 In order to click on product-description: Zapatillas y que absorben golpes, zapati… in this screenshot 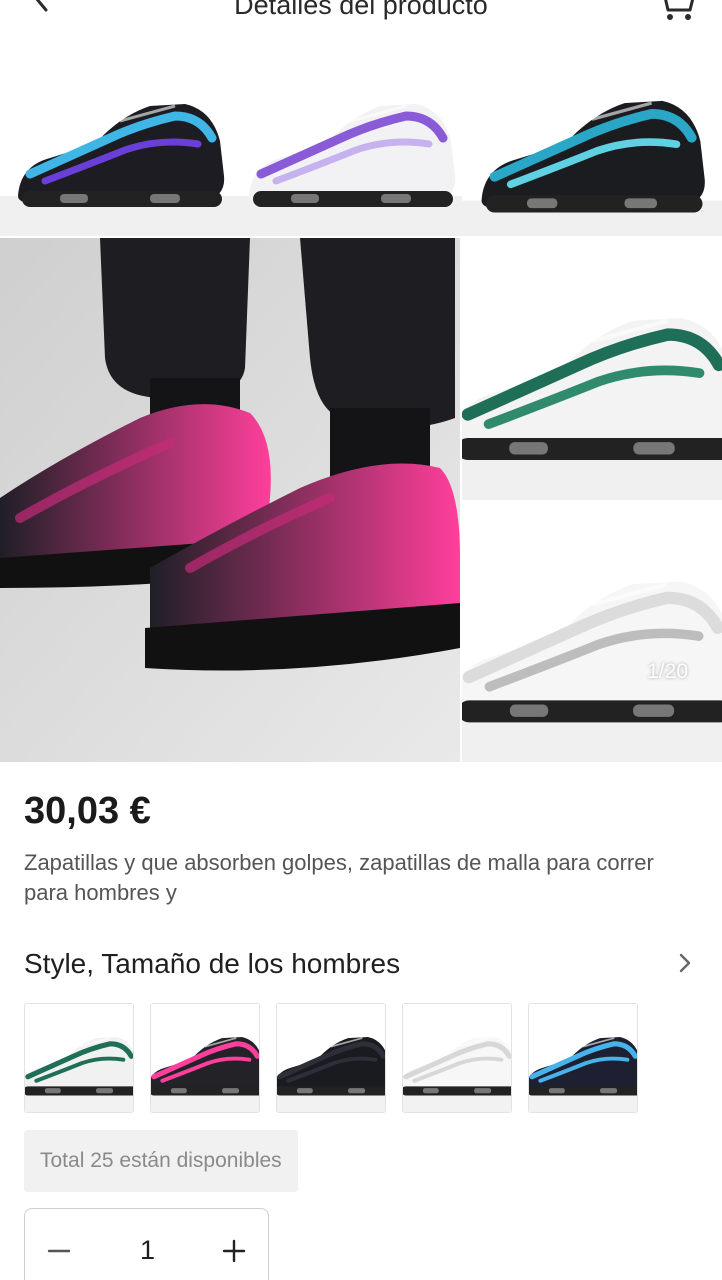, I will do `click(339, 877)`.